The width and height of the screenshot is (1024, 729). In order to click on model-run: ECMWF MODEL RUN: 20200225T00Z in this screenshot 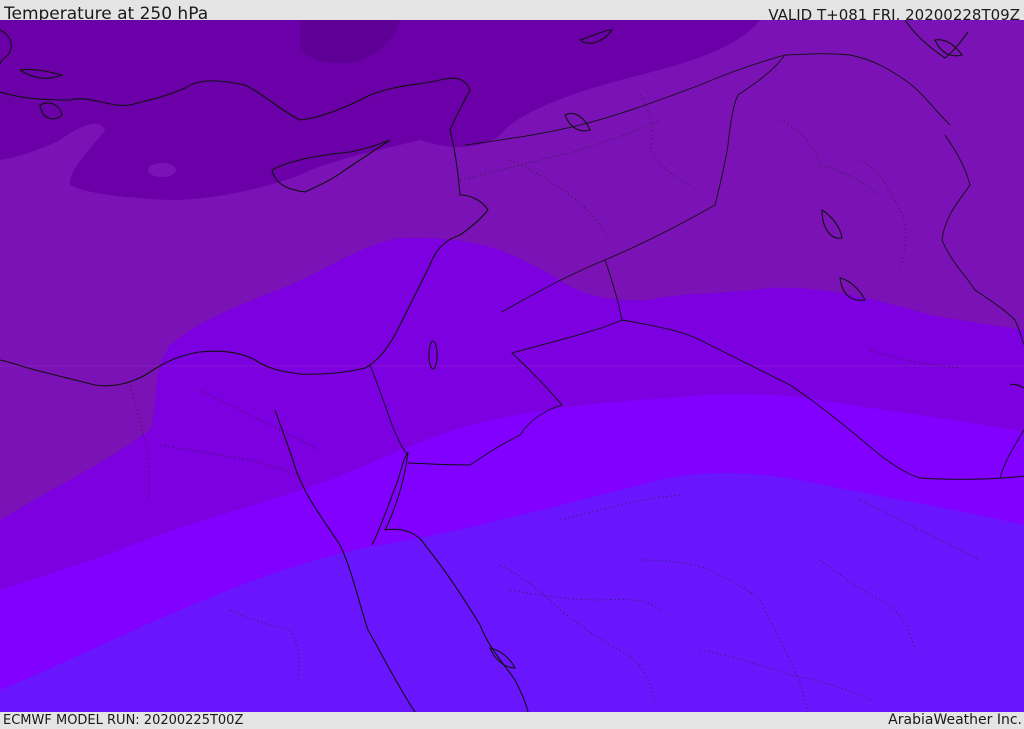, I will do `click(123, 720)`.